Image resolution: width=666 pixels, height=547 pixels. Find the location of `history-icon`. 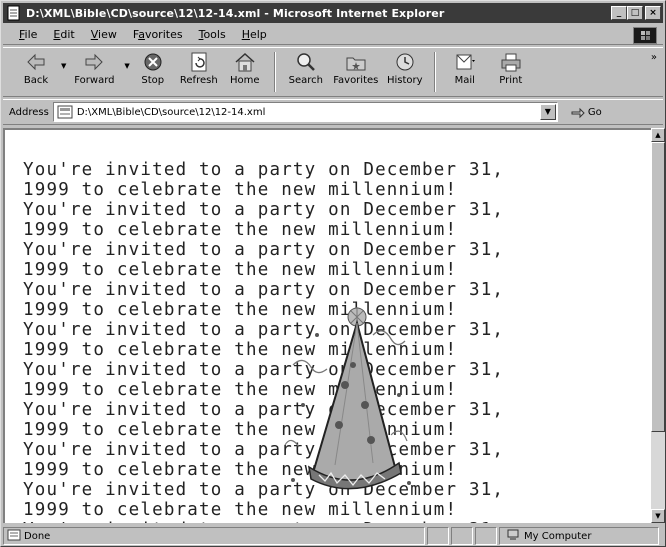

history-icon is located at coordinates (405, 62).